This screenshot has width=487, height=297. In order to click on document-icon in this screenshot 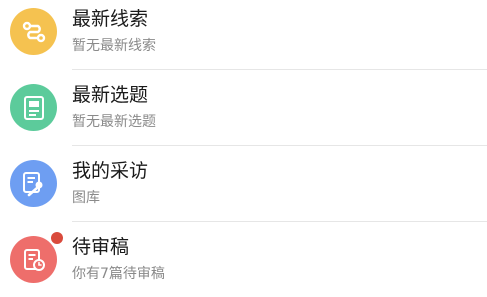, I will do `click(33, 107)`.